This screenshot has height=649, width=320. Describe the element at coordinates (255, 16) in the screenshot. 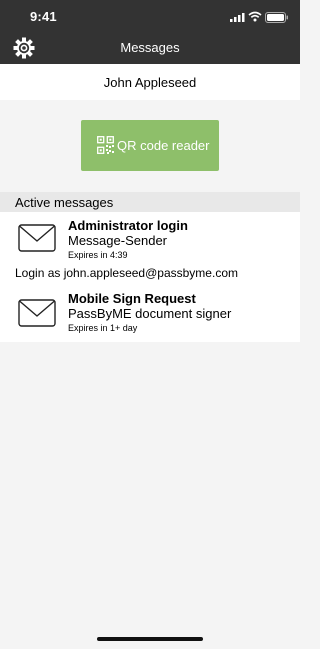

I see `wifi-icon` at that location.